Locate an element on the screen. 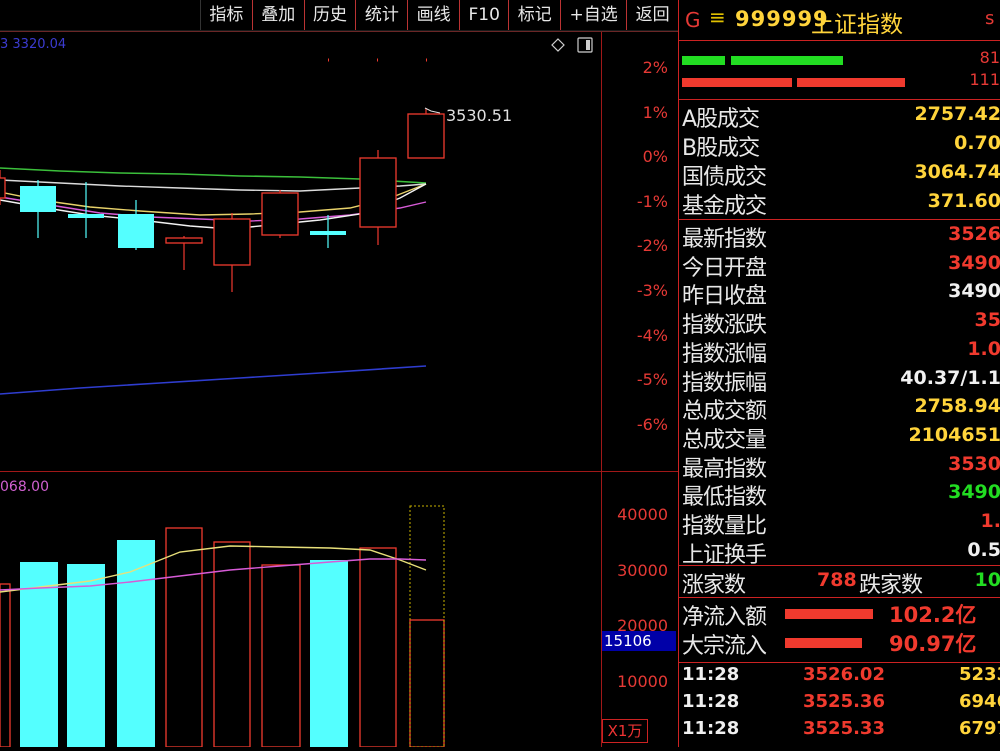  fund-flow-row: 净流入额 102.2亿 is located at coordinates (839, 614).